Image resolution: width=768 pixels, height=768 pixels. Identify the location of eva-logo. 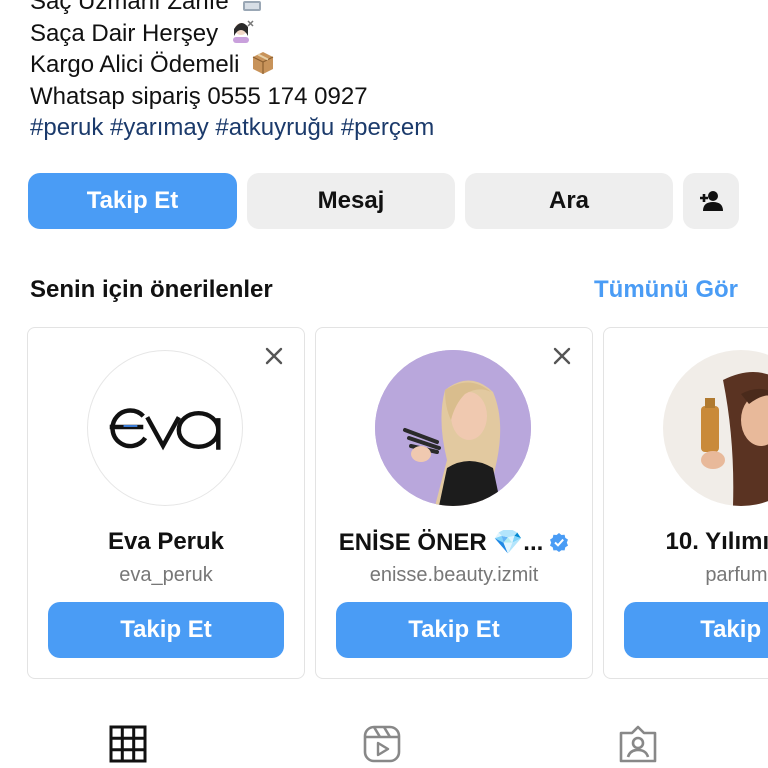
(165, 429).